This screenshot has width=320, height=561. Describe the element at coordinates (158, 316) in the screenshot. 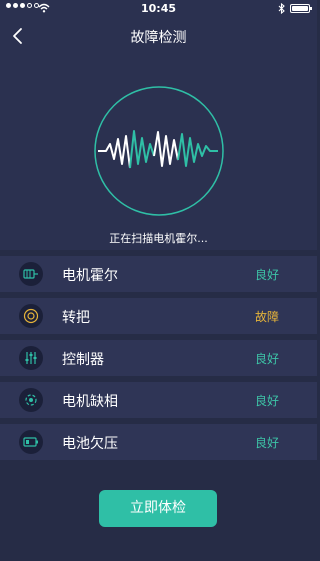

I see `list-item-throttle: 转把 故障` at that location.